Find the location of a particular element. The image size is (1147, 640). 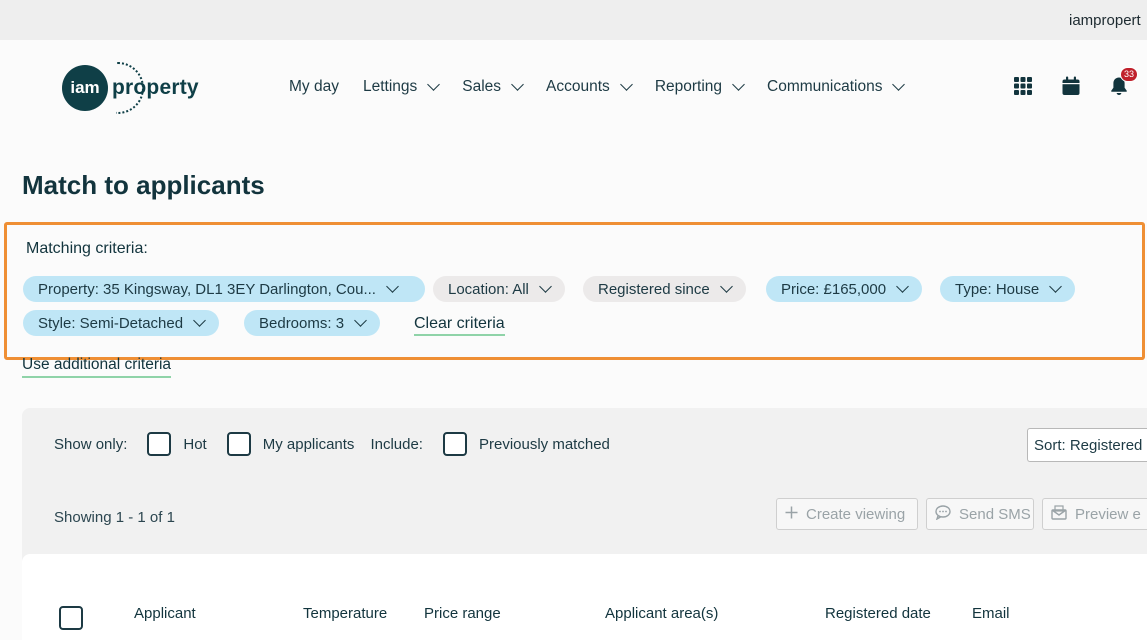

show-only-label: Show only: is located at coordinates (91, 444).